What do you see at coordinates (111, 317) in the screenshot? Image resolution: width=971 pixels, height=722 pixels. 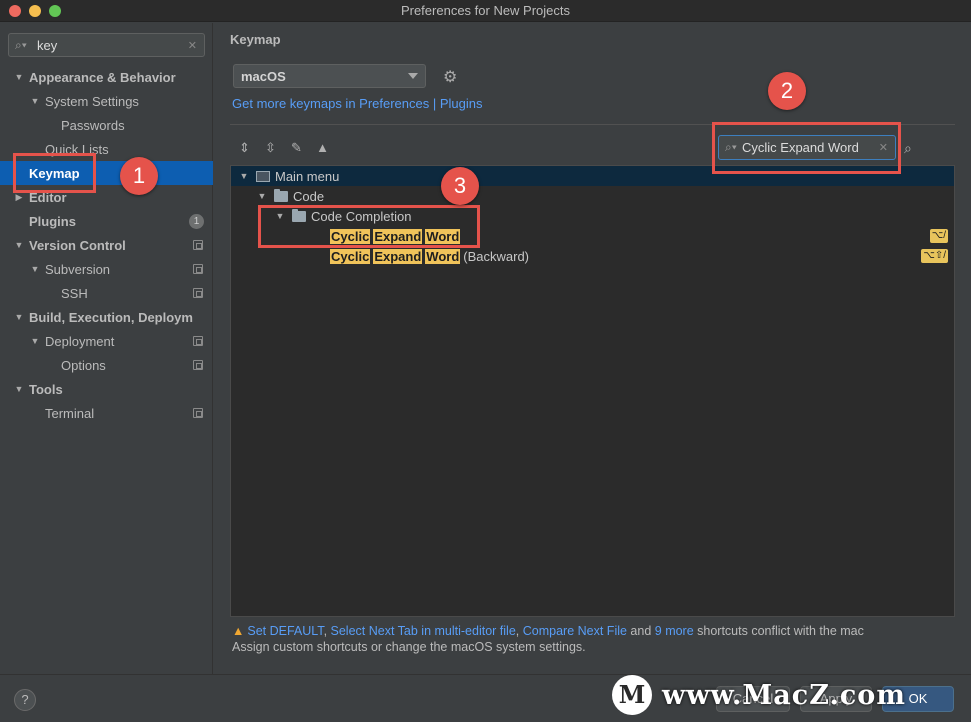 I see `tree-item-label: Build, Execution, Deploym` at bounding box center [111, 317].